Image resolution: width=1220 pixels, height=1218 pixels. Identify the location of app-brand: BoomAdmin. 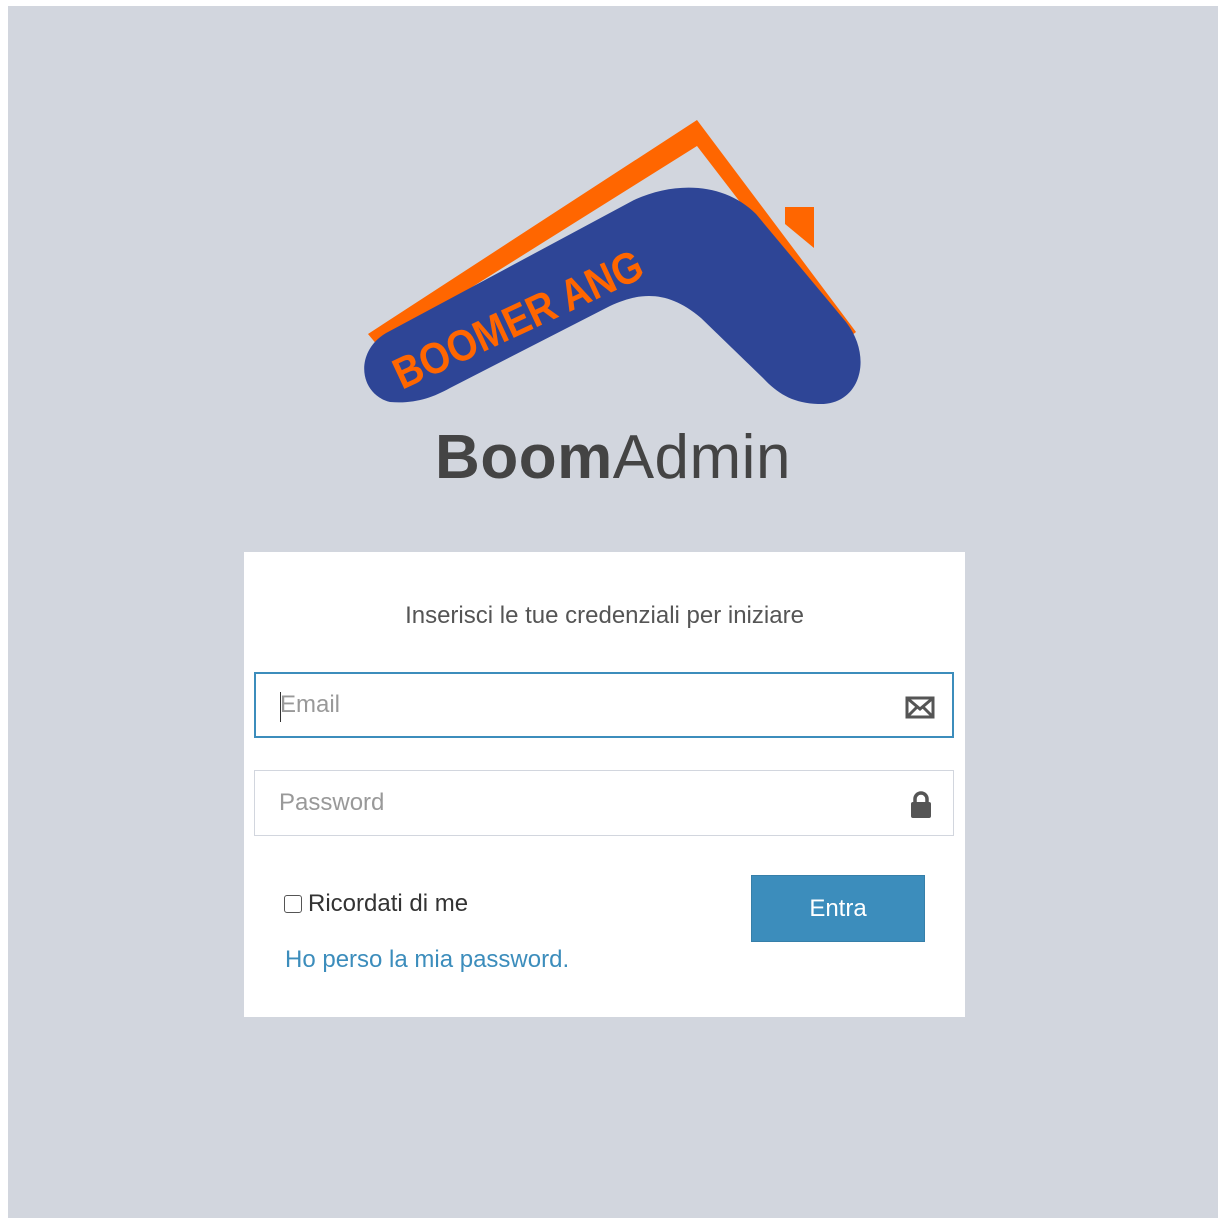
(613, 458).